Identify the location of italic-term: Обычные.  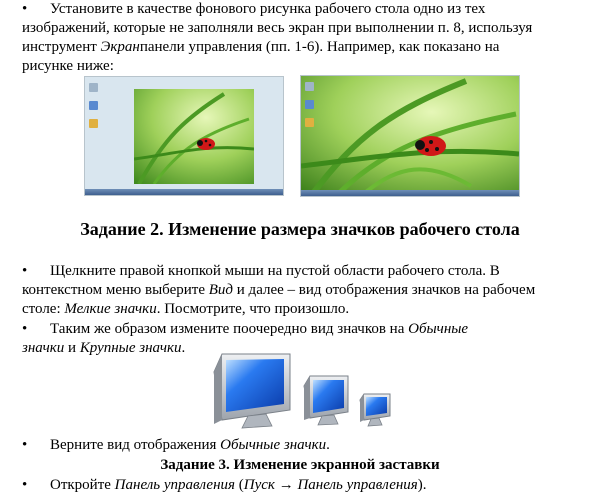
(438, 329).